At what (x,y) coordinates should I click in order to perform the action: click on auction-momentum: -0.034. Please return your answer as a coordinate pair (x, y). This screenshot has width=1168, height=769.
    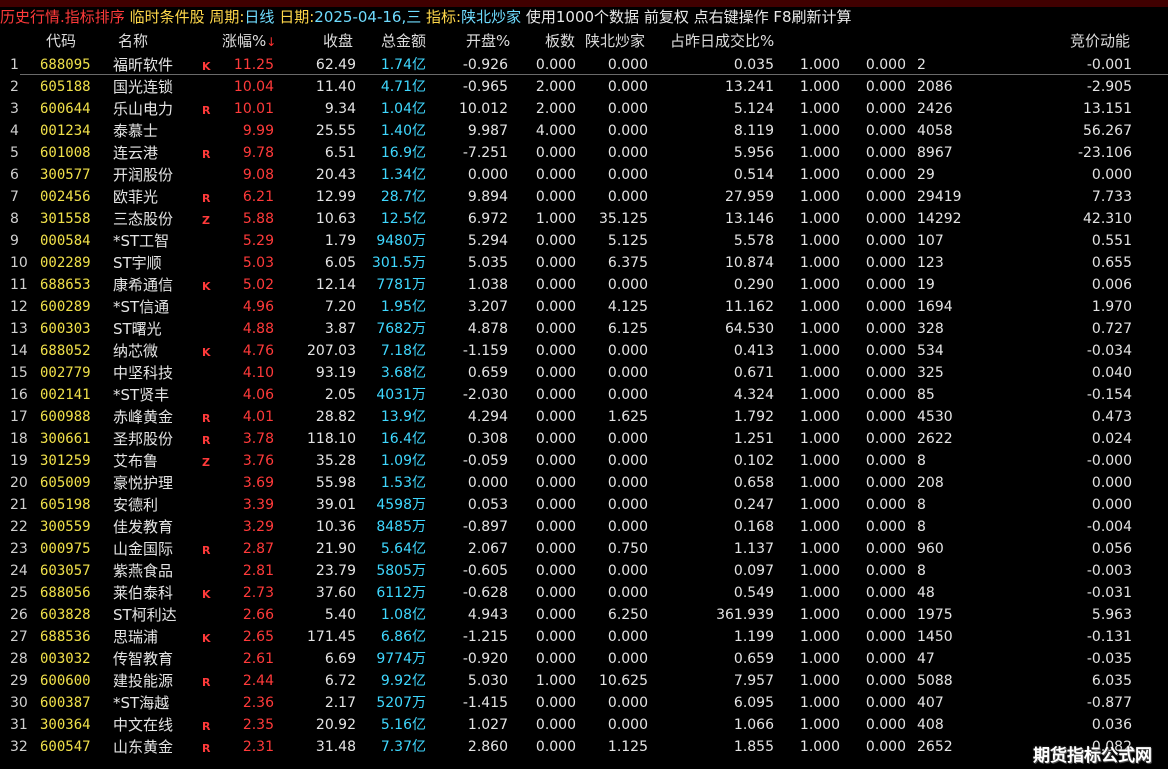
    Looking at the image, I should click on (1109, 351).